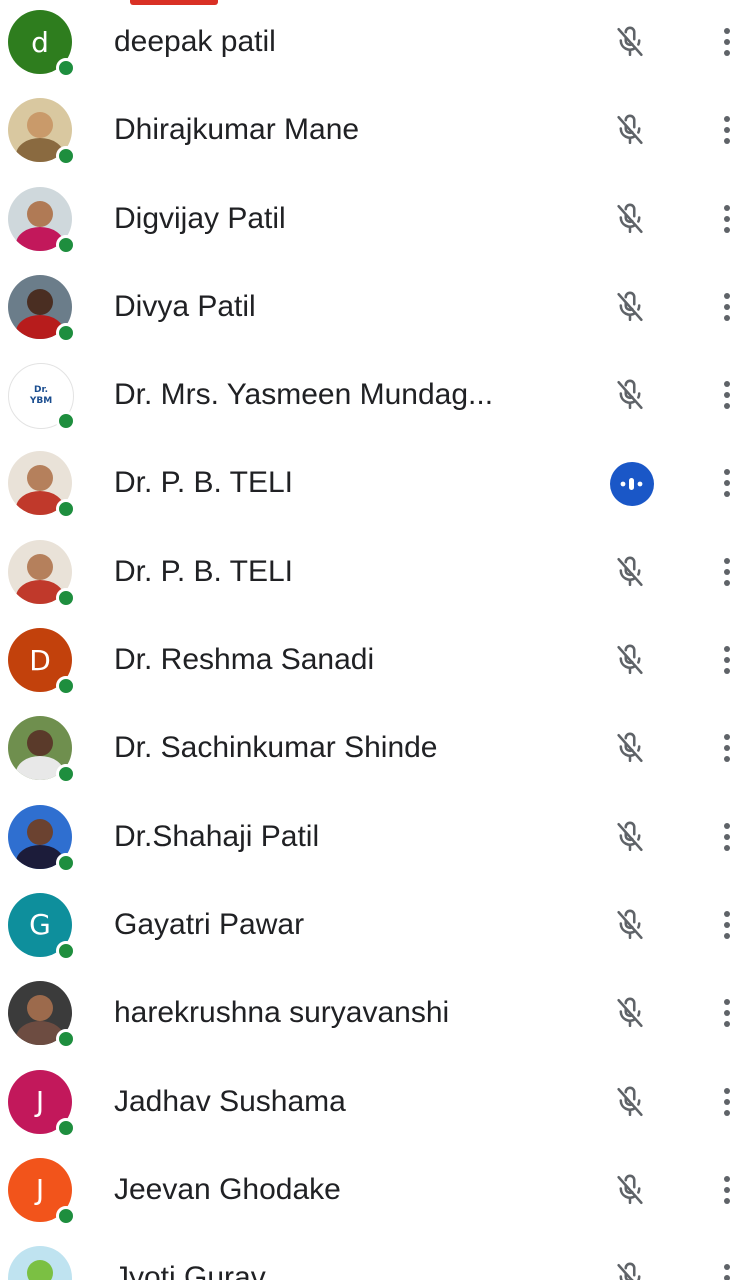 This screenshot has height=1280, width=745. Describe the element at coordinates (209, 924) in the screenshot. I see `participant-name: Gayatri Pawar` at that location.